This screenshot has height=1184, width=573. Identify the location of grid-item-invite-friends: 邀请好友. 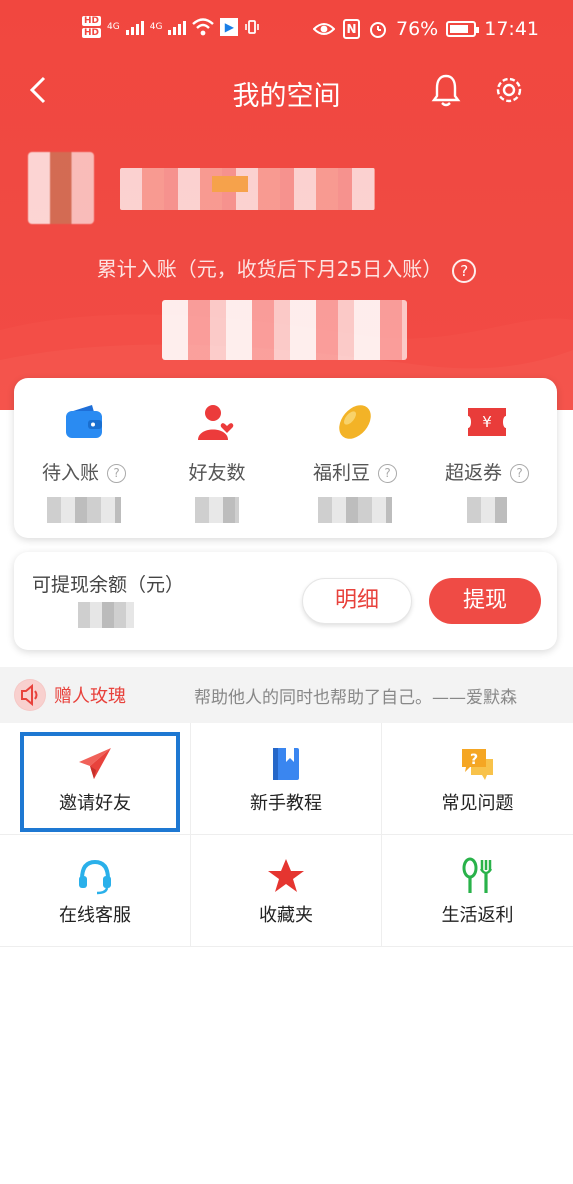
(95, 779).